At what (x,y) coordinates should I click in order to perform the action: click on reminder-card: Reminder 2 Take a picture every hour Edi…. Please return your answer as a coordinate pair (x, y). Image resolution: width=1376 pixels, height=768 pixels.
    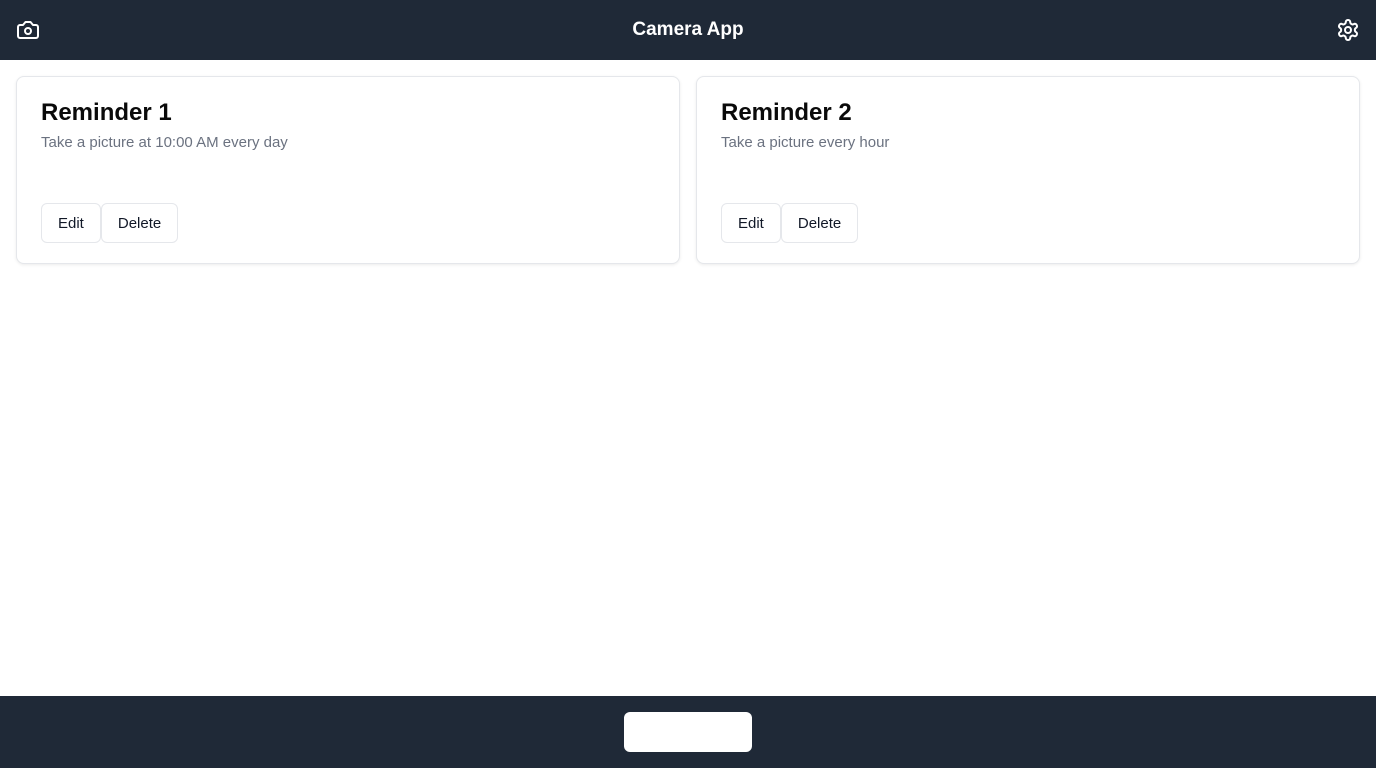
    Looking at the image, I should click on (1028, 170).